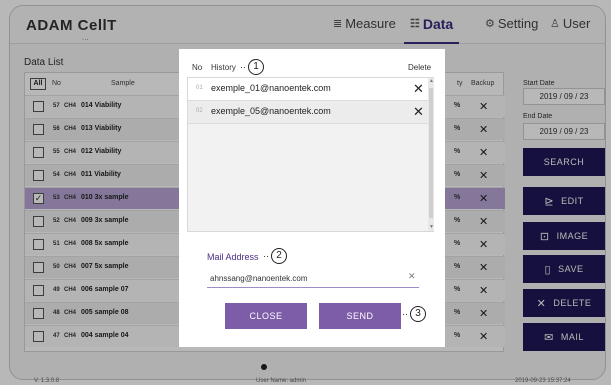  What do you see at coordinates (418, 314) in the screenshot?
I see `callout-number: 3` at bounding box center [418, 314].